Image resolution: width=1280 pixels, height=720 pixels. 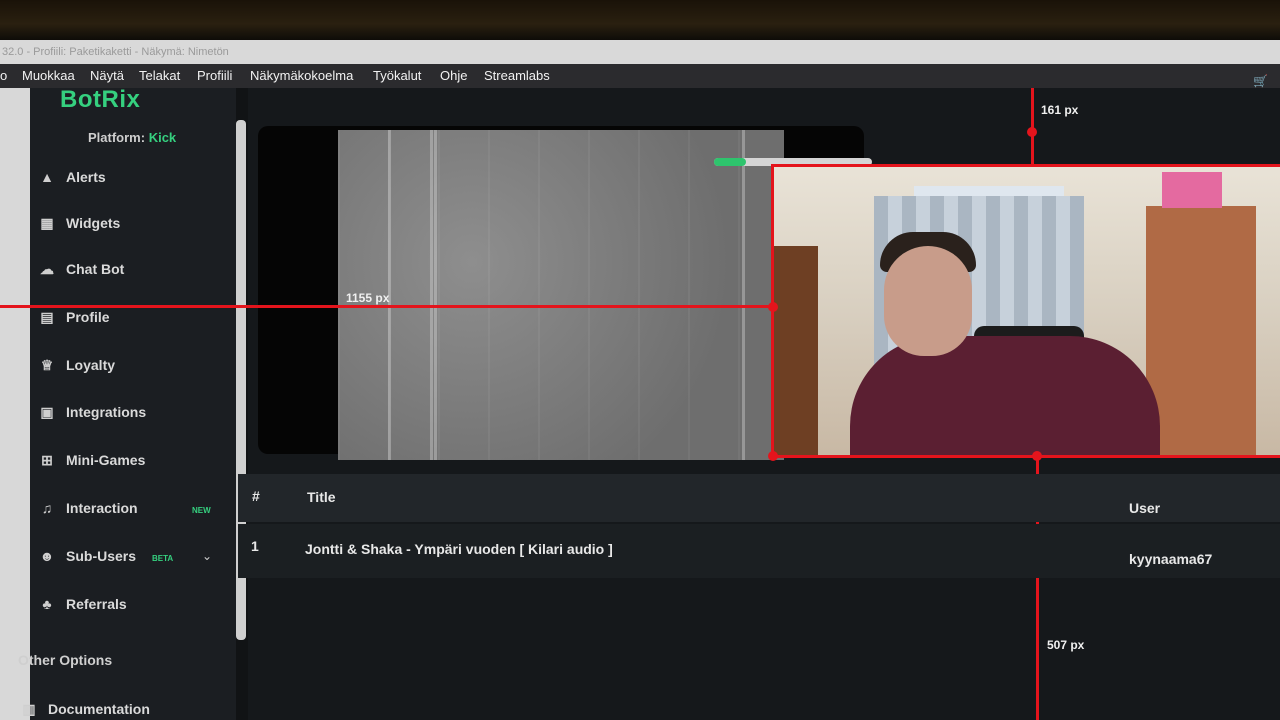 What do you see at coordinates (95, 269) in the screenshot?
I see `sidebar-item-label: Chat Bot` at bounding box center [95, 269].